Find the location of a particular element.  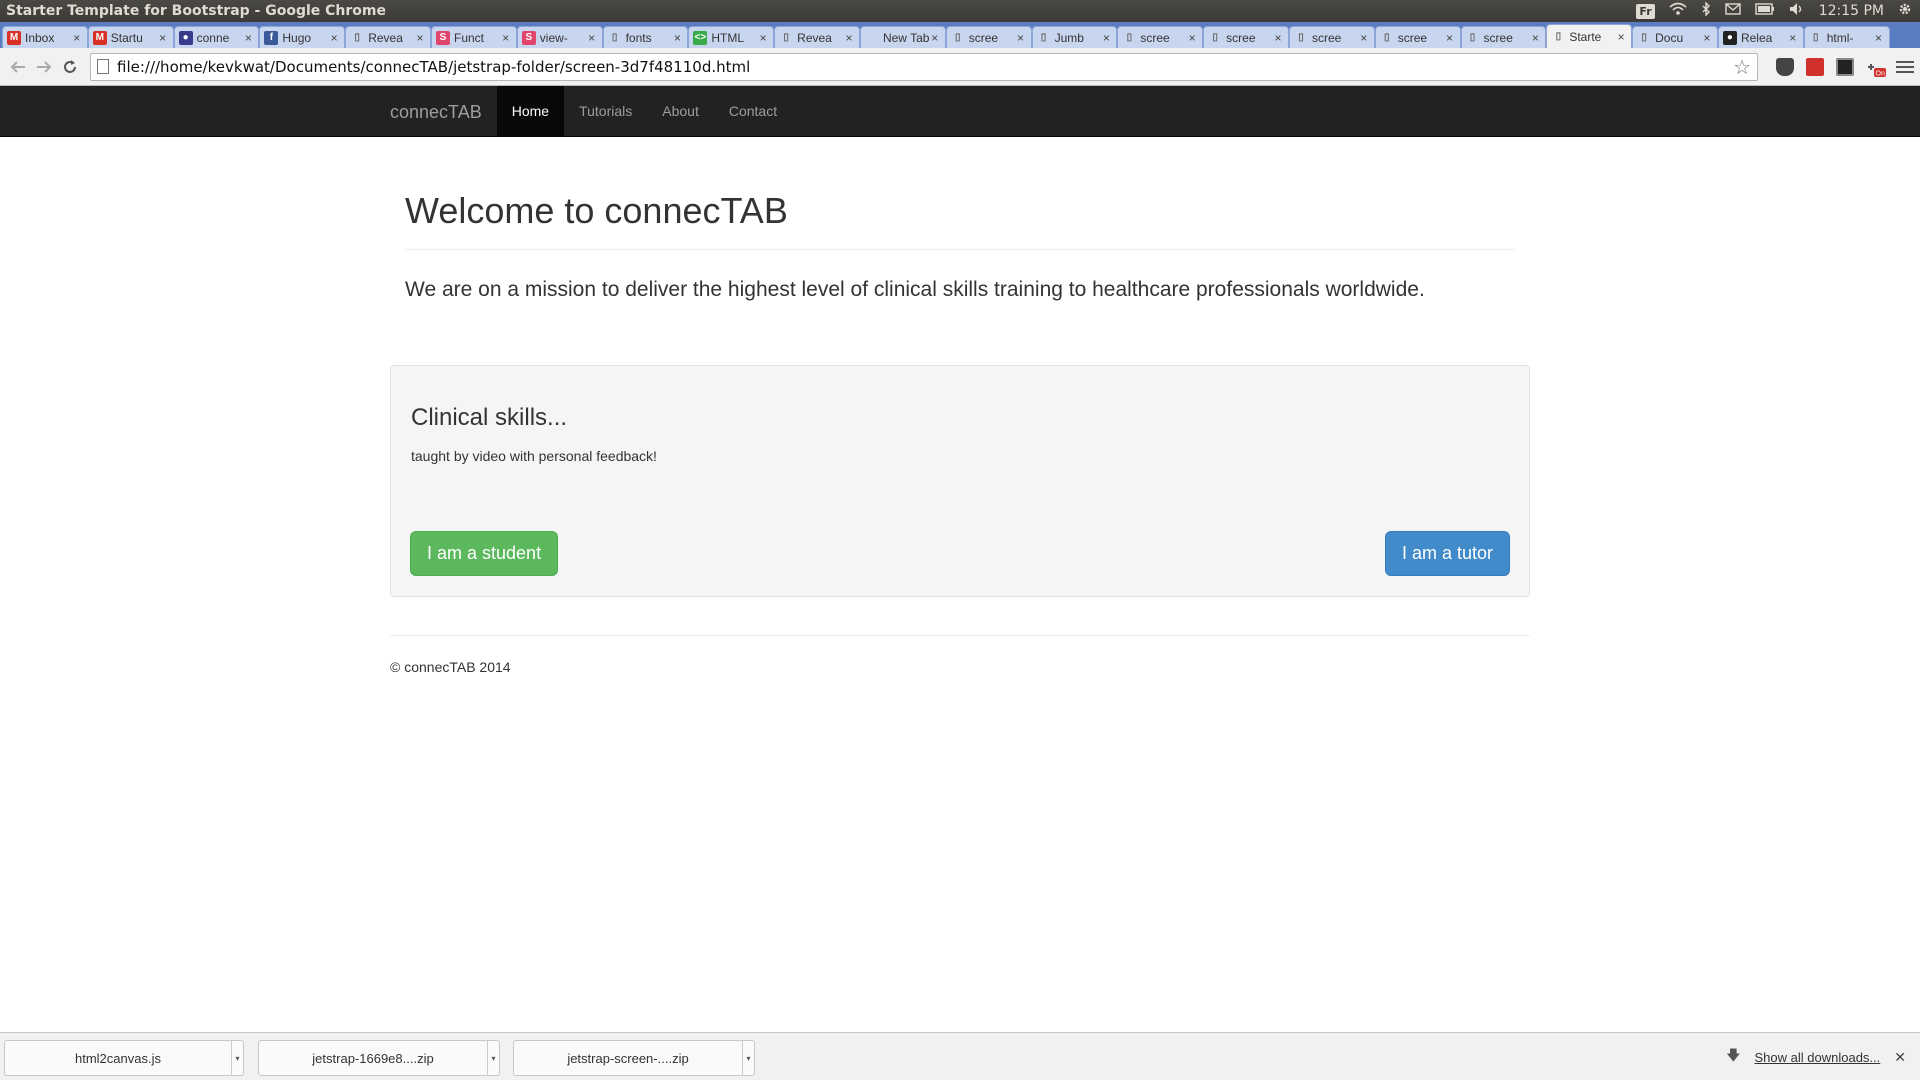

volume-icon is located at coordinates (1797, 11).